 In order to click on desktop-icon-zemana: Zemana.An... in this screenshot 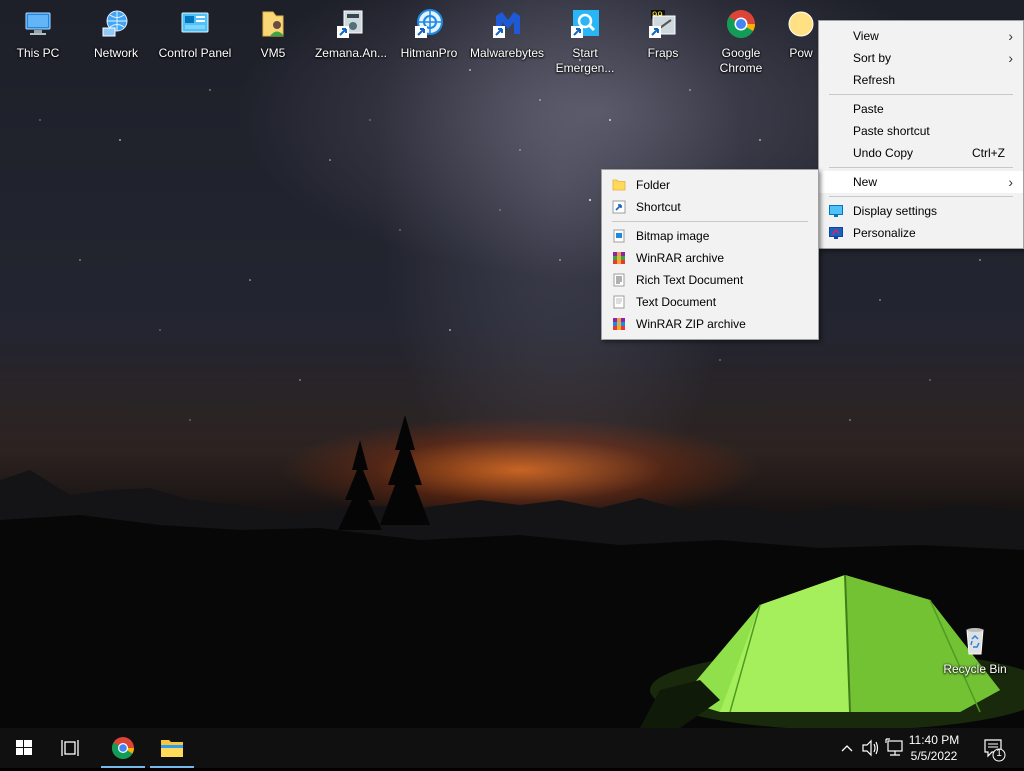, I will do `click(351, 32)`.